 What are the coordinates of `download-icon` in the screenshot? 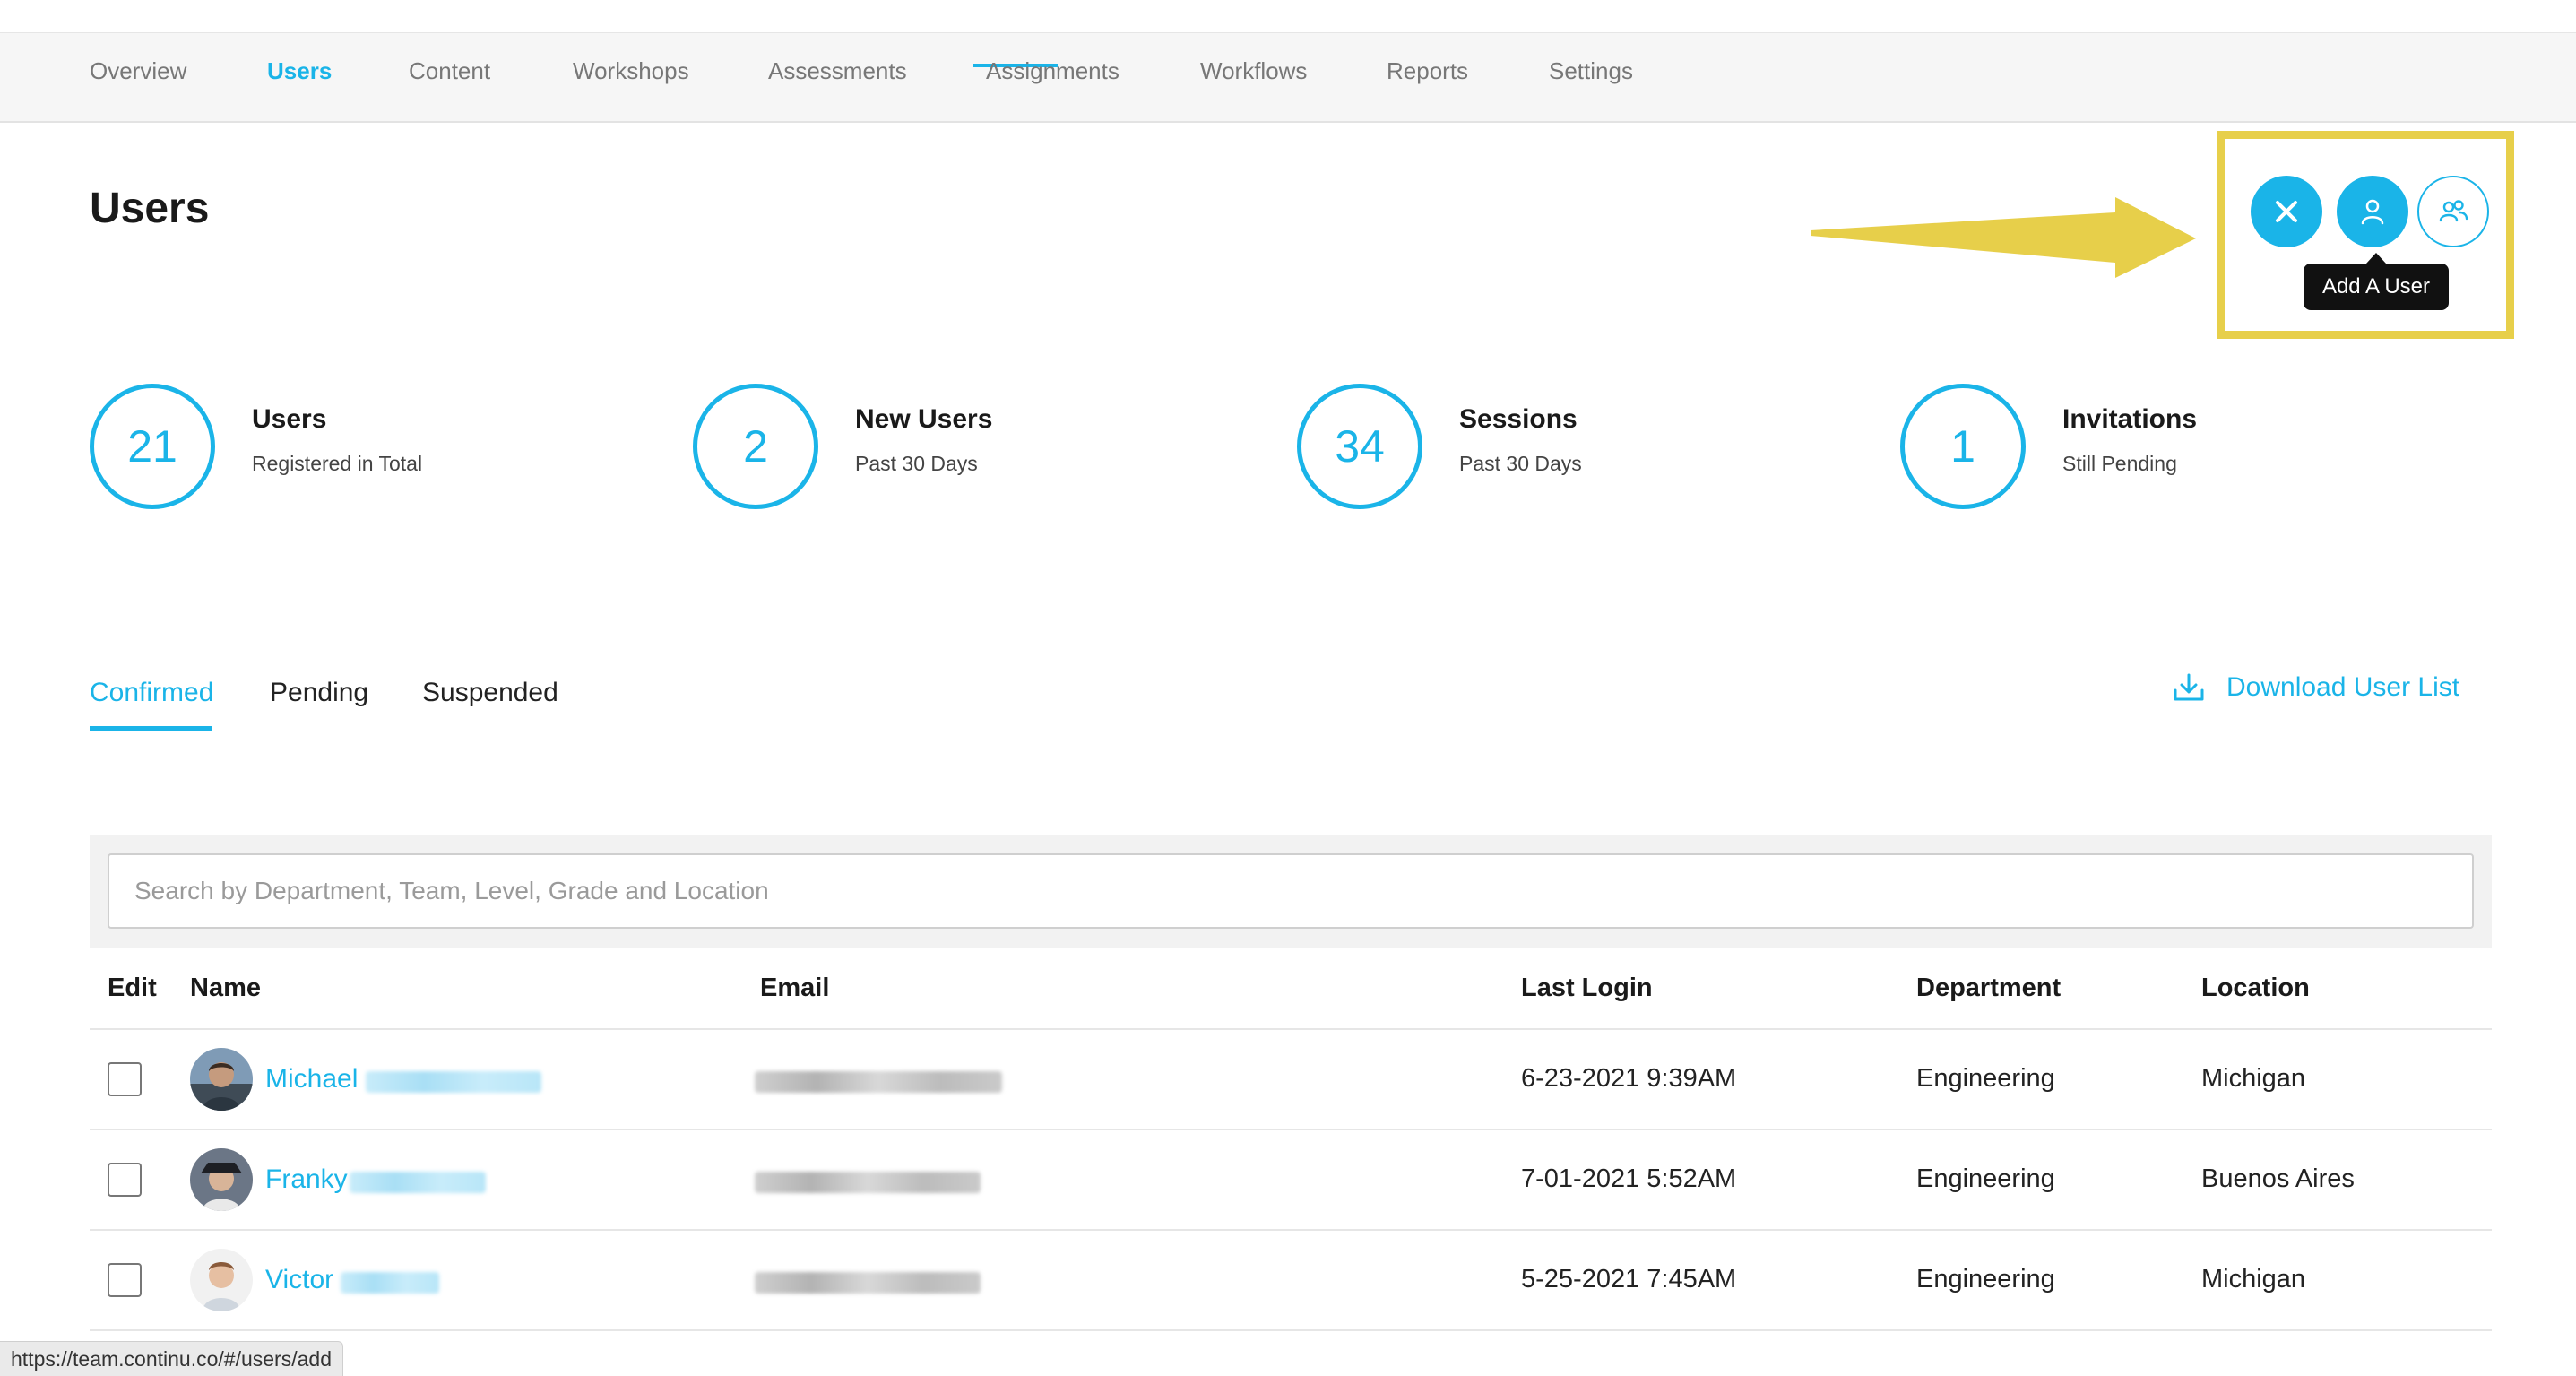 It's located at (2189, 687).